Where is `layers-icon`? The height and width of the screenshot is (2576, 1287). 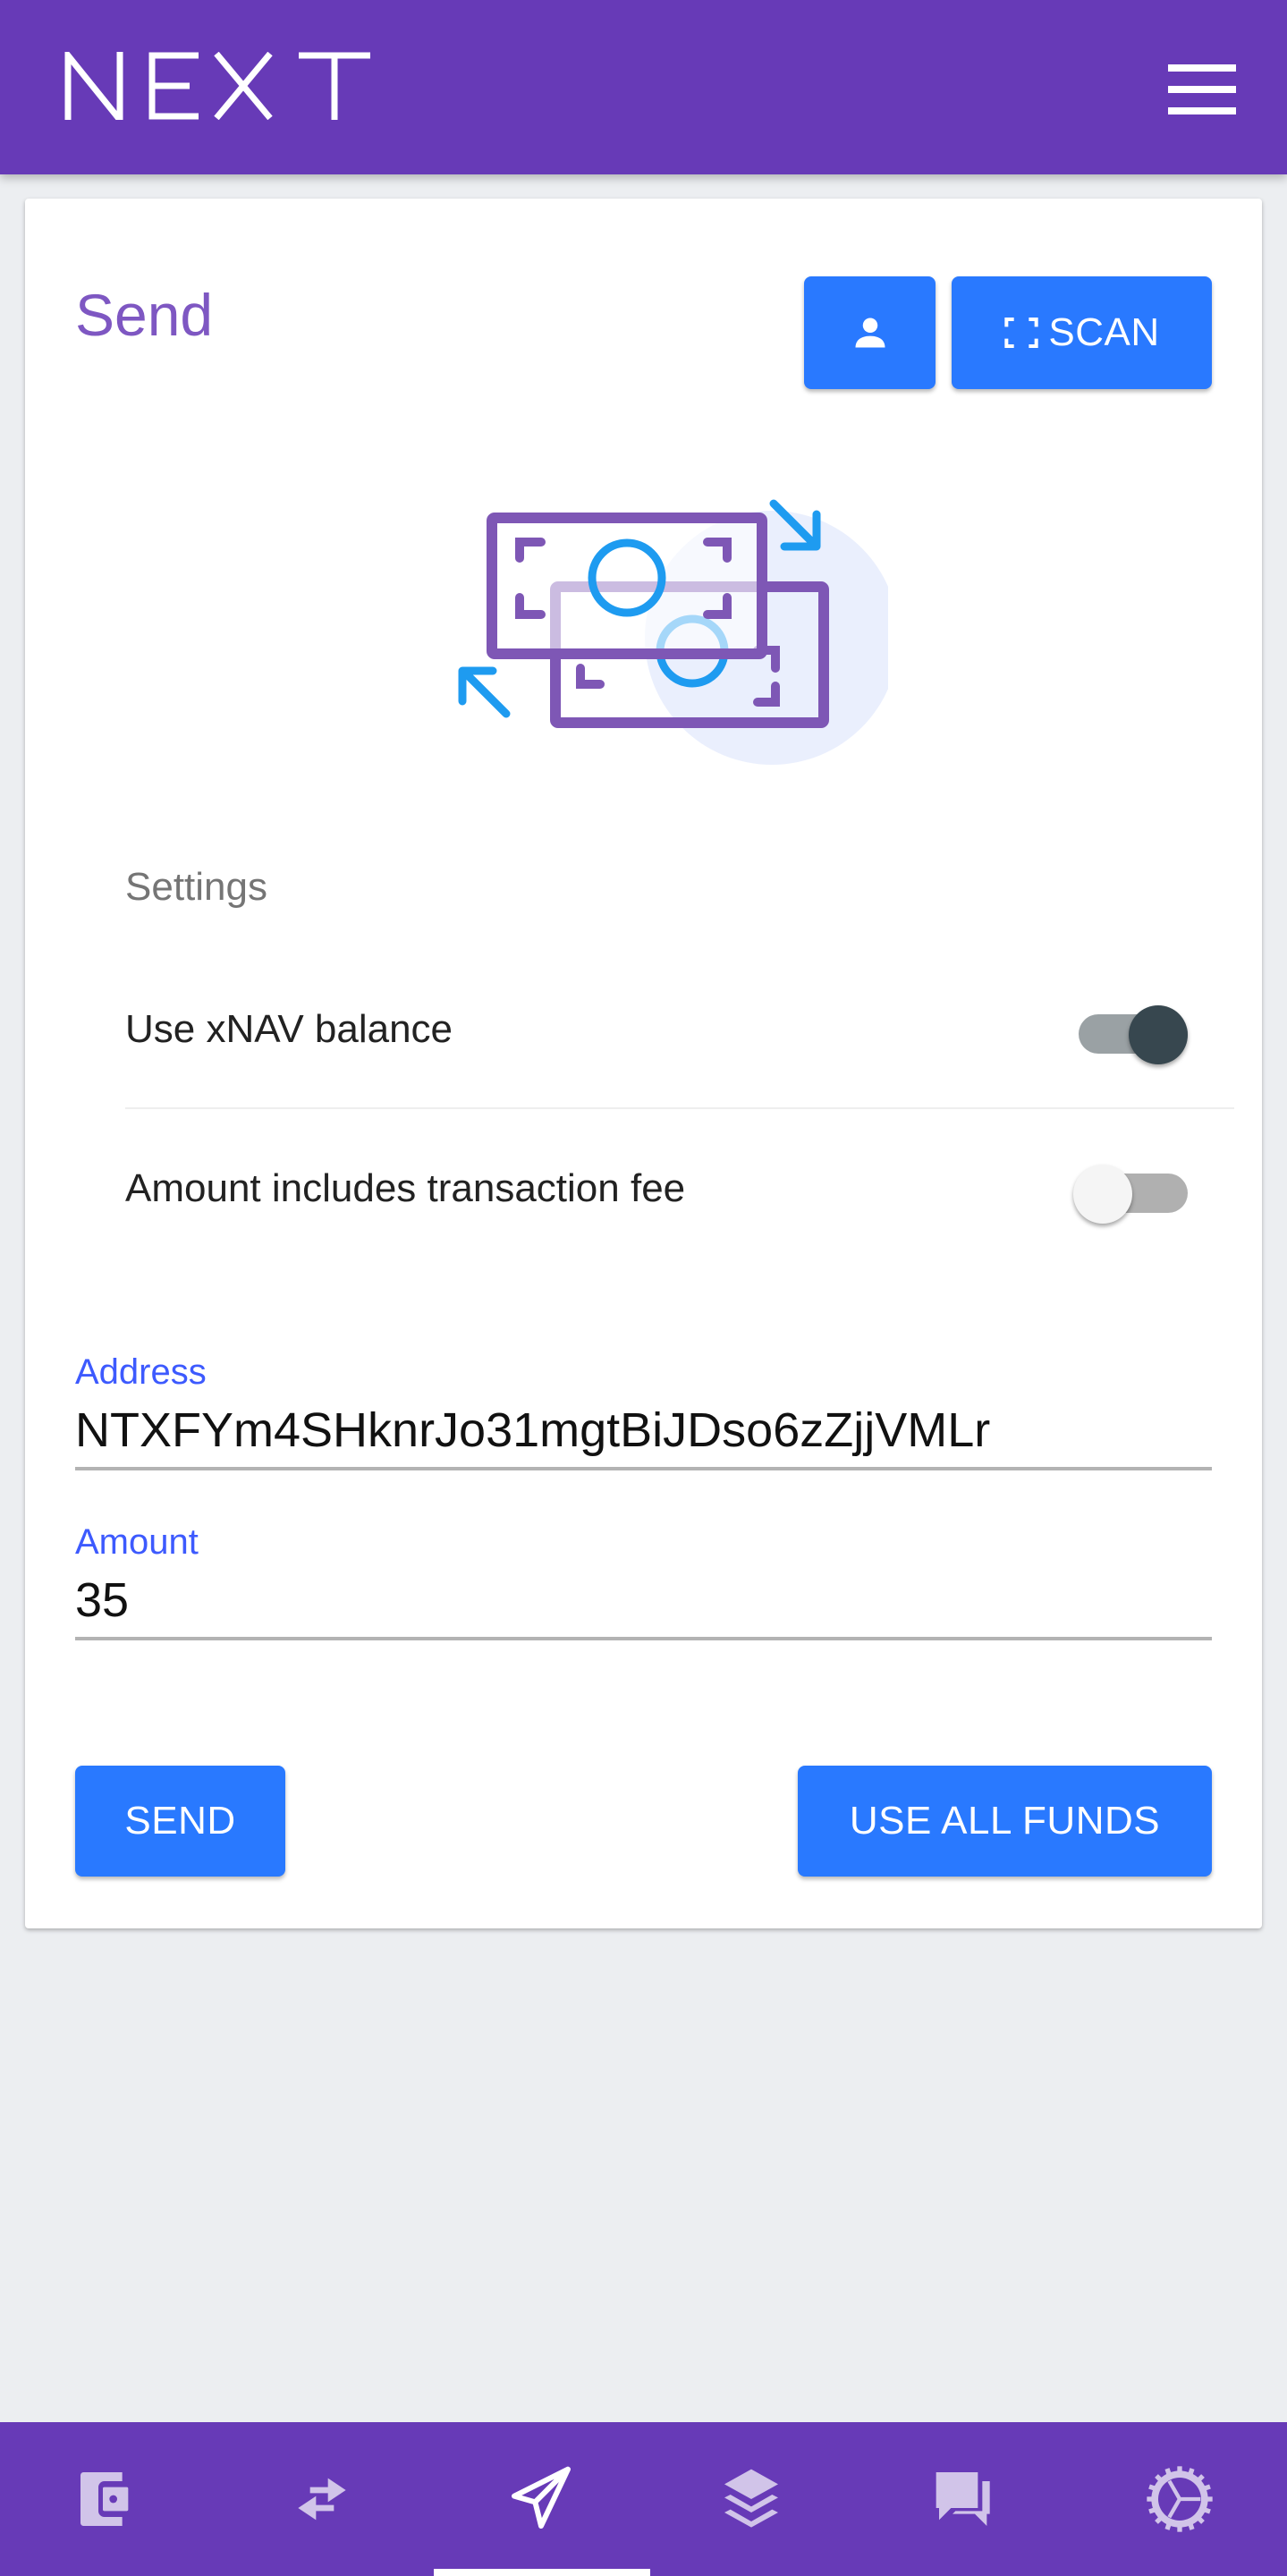 layers-icon is located at coordinates (751, 2498).